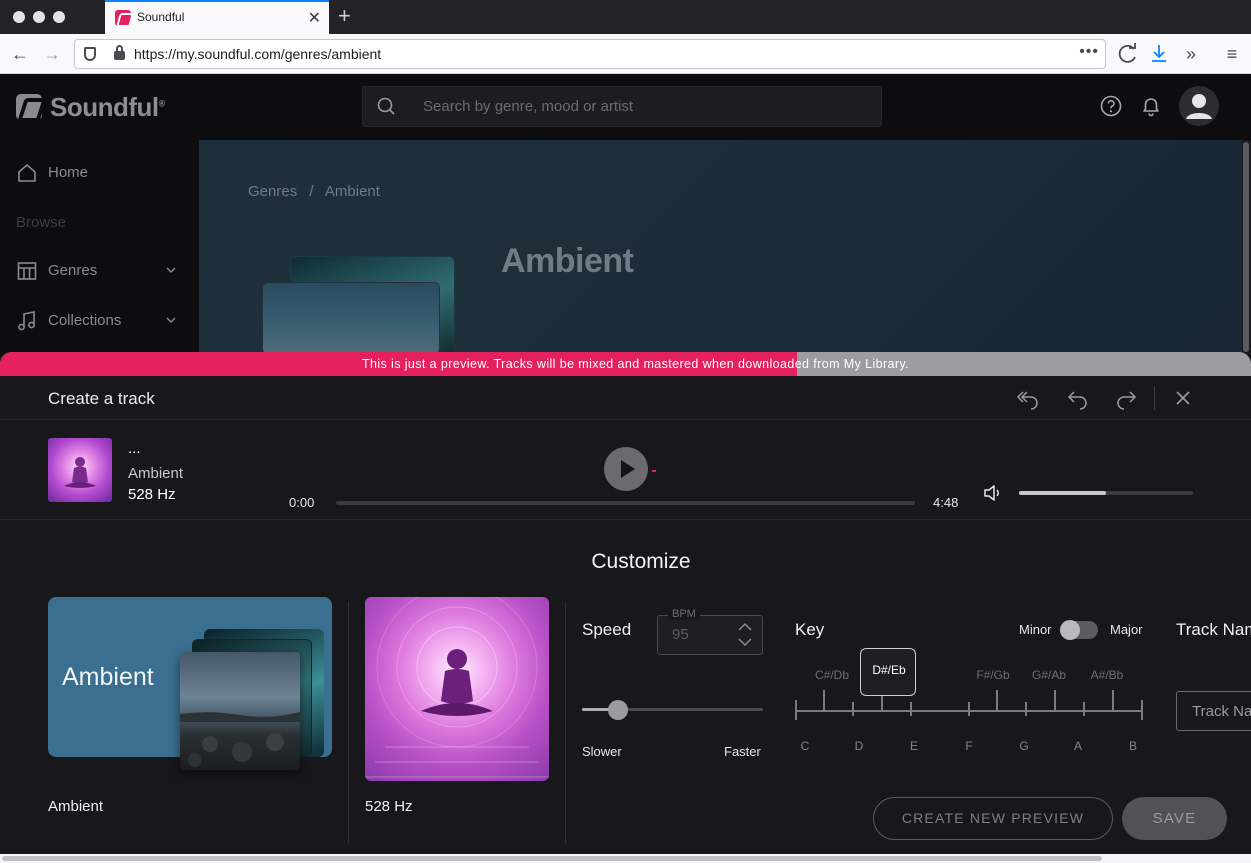 The height and width of the screenshot is (863, 1251). Describe the element at coordinates (90, 54) in the screenshot. I see `tracking-shield-icon` at that location.